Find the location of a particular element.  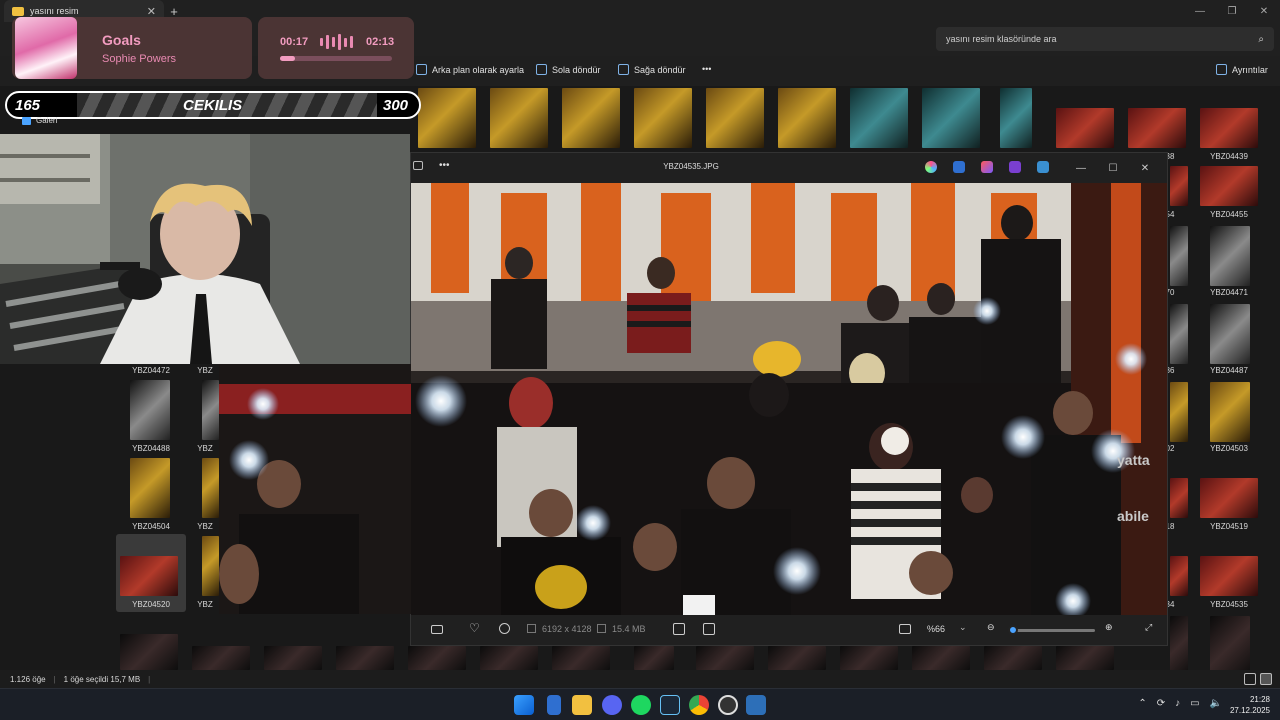

viewer-maximize-button: ☐ is located at coordinates (1113, 168).